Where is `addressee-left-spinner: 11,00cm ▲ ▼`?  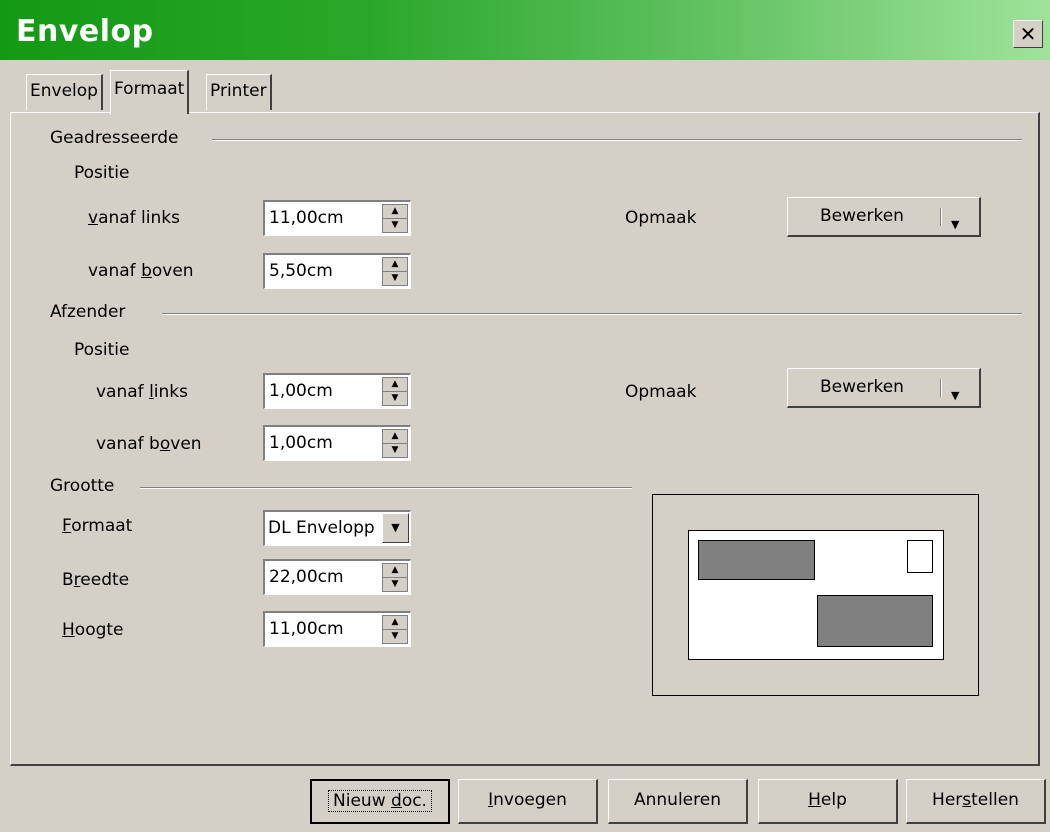 addressee-left-spinner: 11,00cm ▲ ▼ is located at coordinates (337, 218).